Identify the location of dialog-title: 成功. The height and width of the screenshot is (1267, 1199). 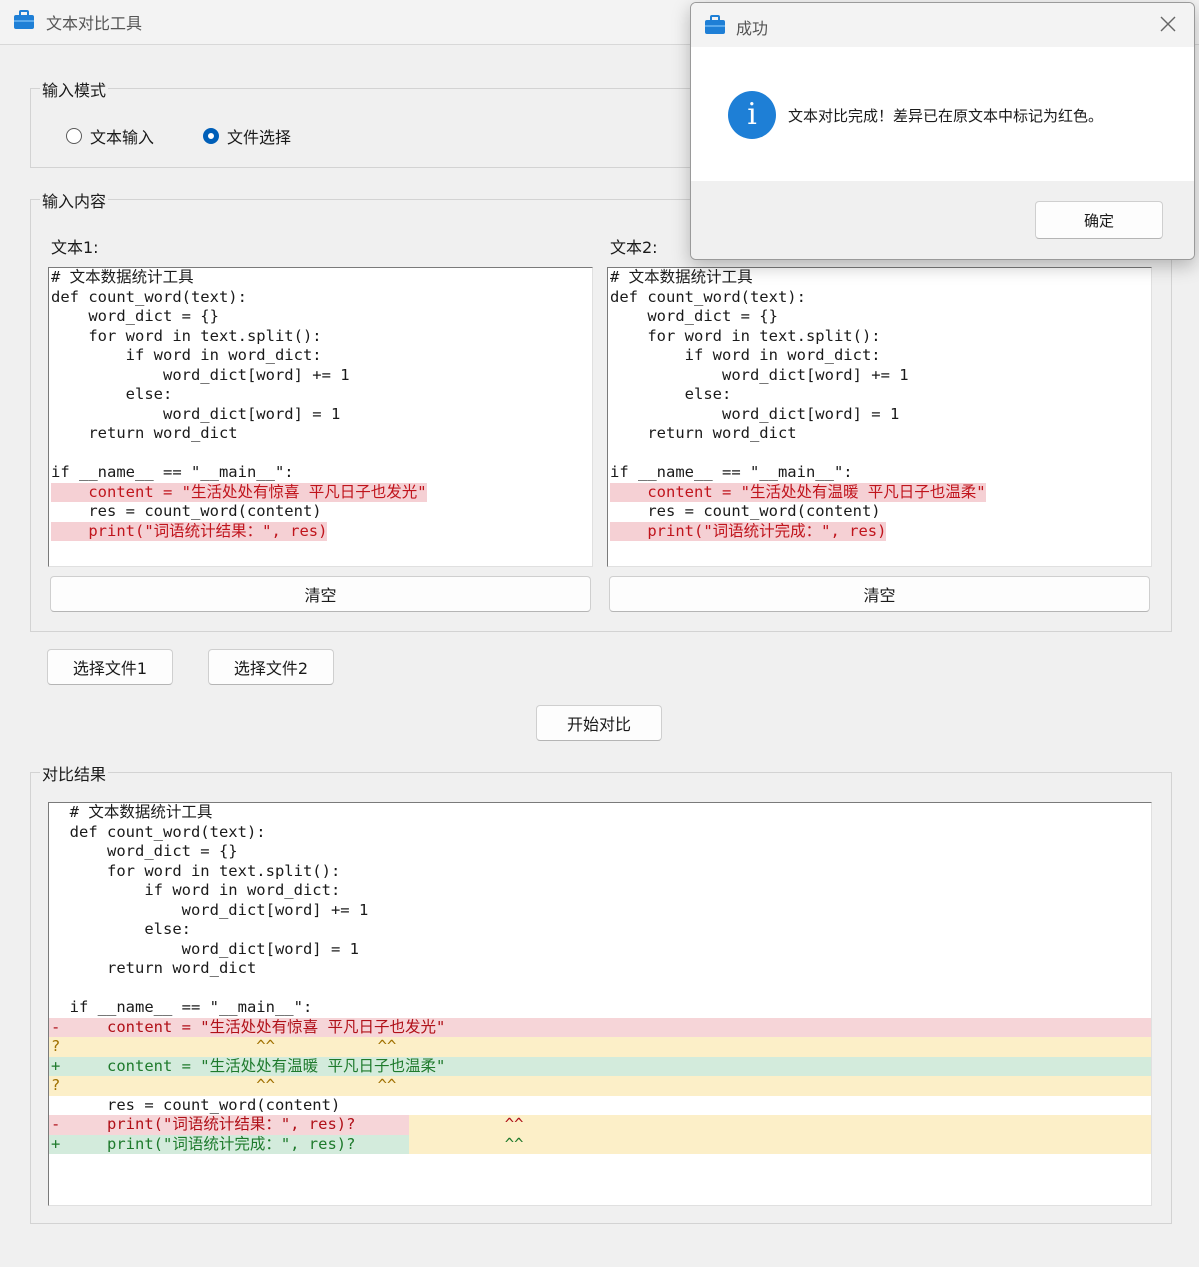
(752, 28).